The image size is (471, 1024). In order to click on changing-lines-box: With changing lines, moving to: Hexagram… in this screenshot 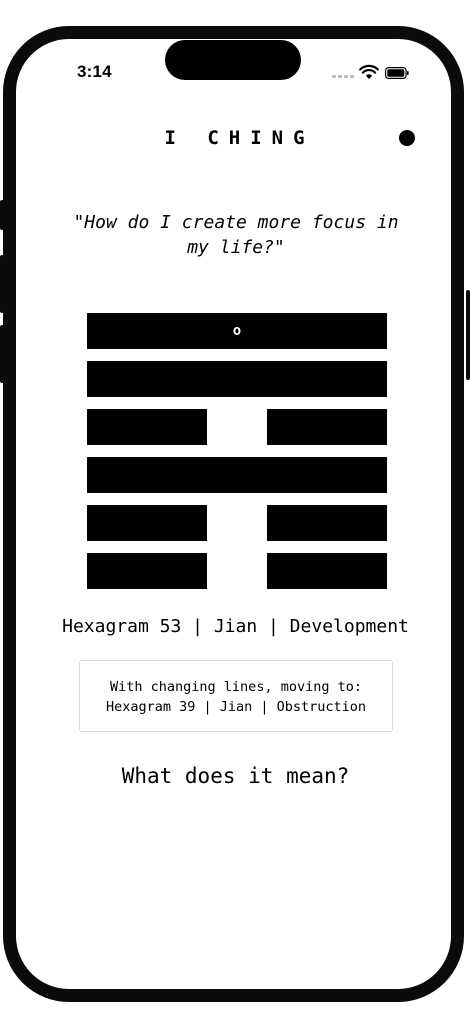, I will do `click(236, 696)`.